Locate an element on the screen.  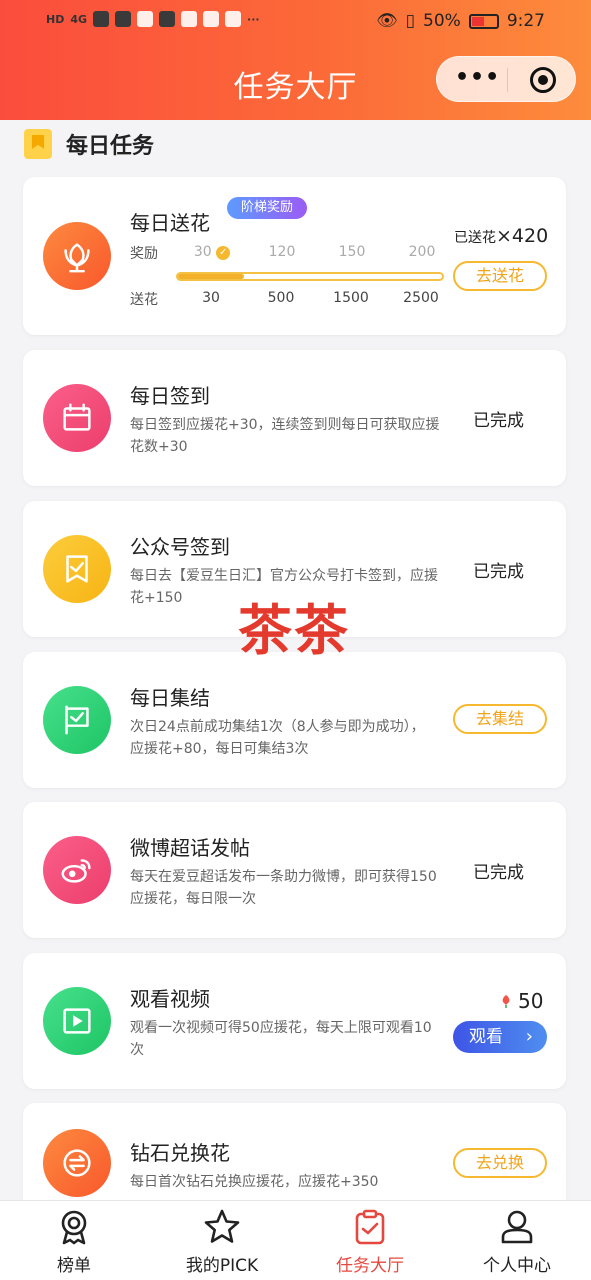
progress-fill is located at coordinates (211, 276).